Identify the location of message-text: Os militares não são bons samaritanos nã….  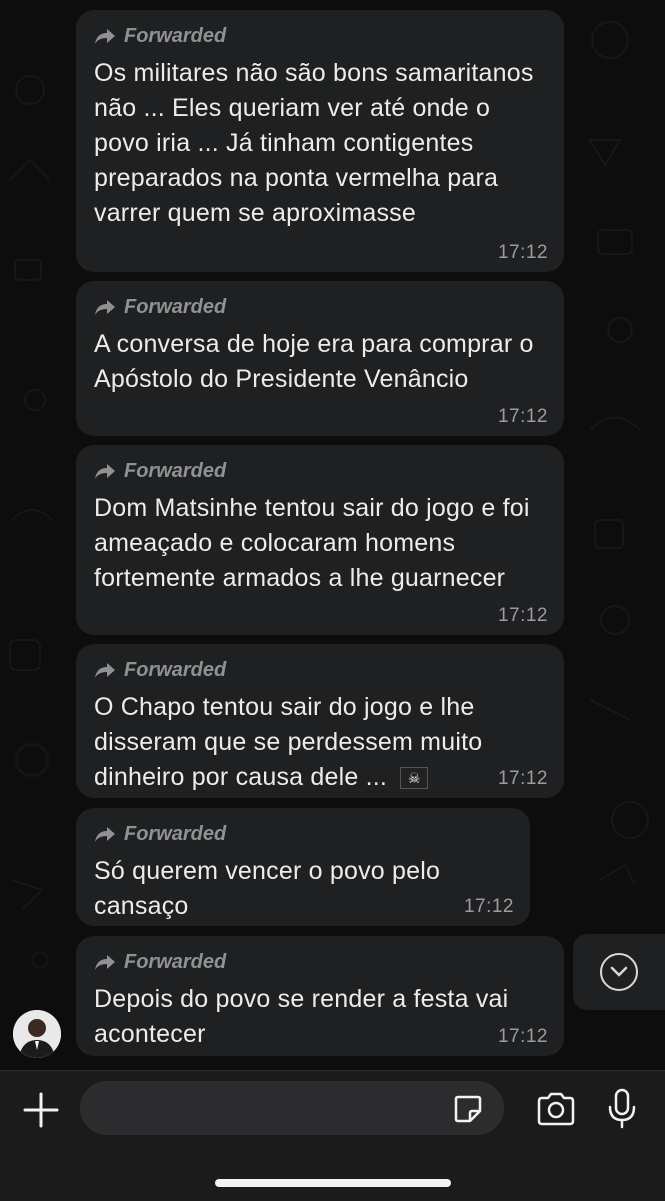
(314, 143).